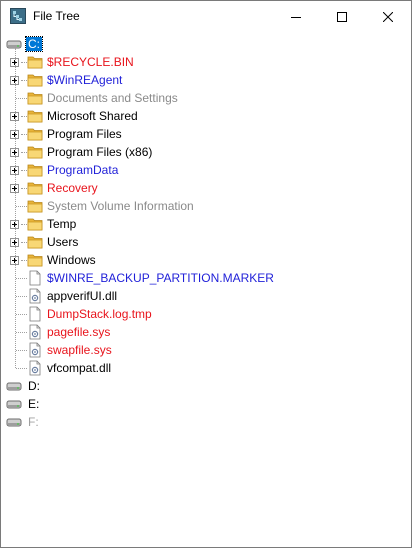 The image size is (412, 548). Describe the element at coordinates (112, 98) in the screenshot. I see `tree-item-label: Documents and Settings` at that location.